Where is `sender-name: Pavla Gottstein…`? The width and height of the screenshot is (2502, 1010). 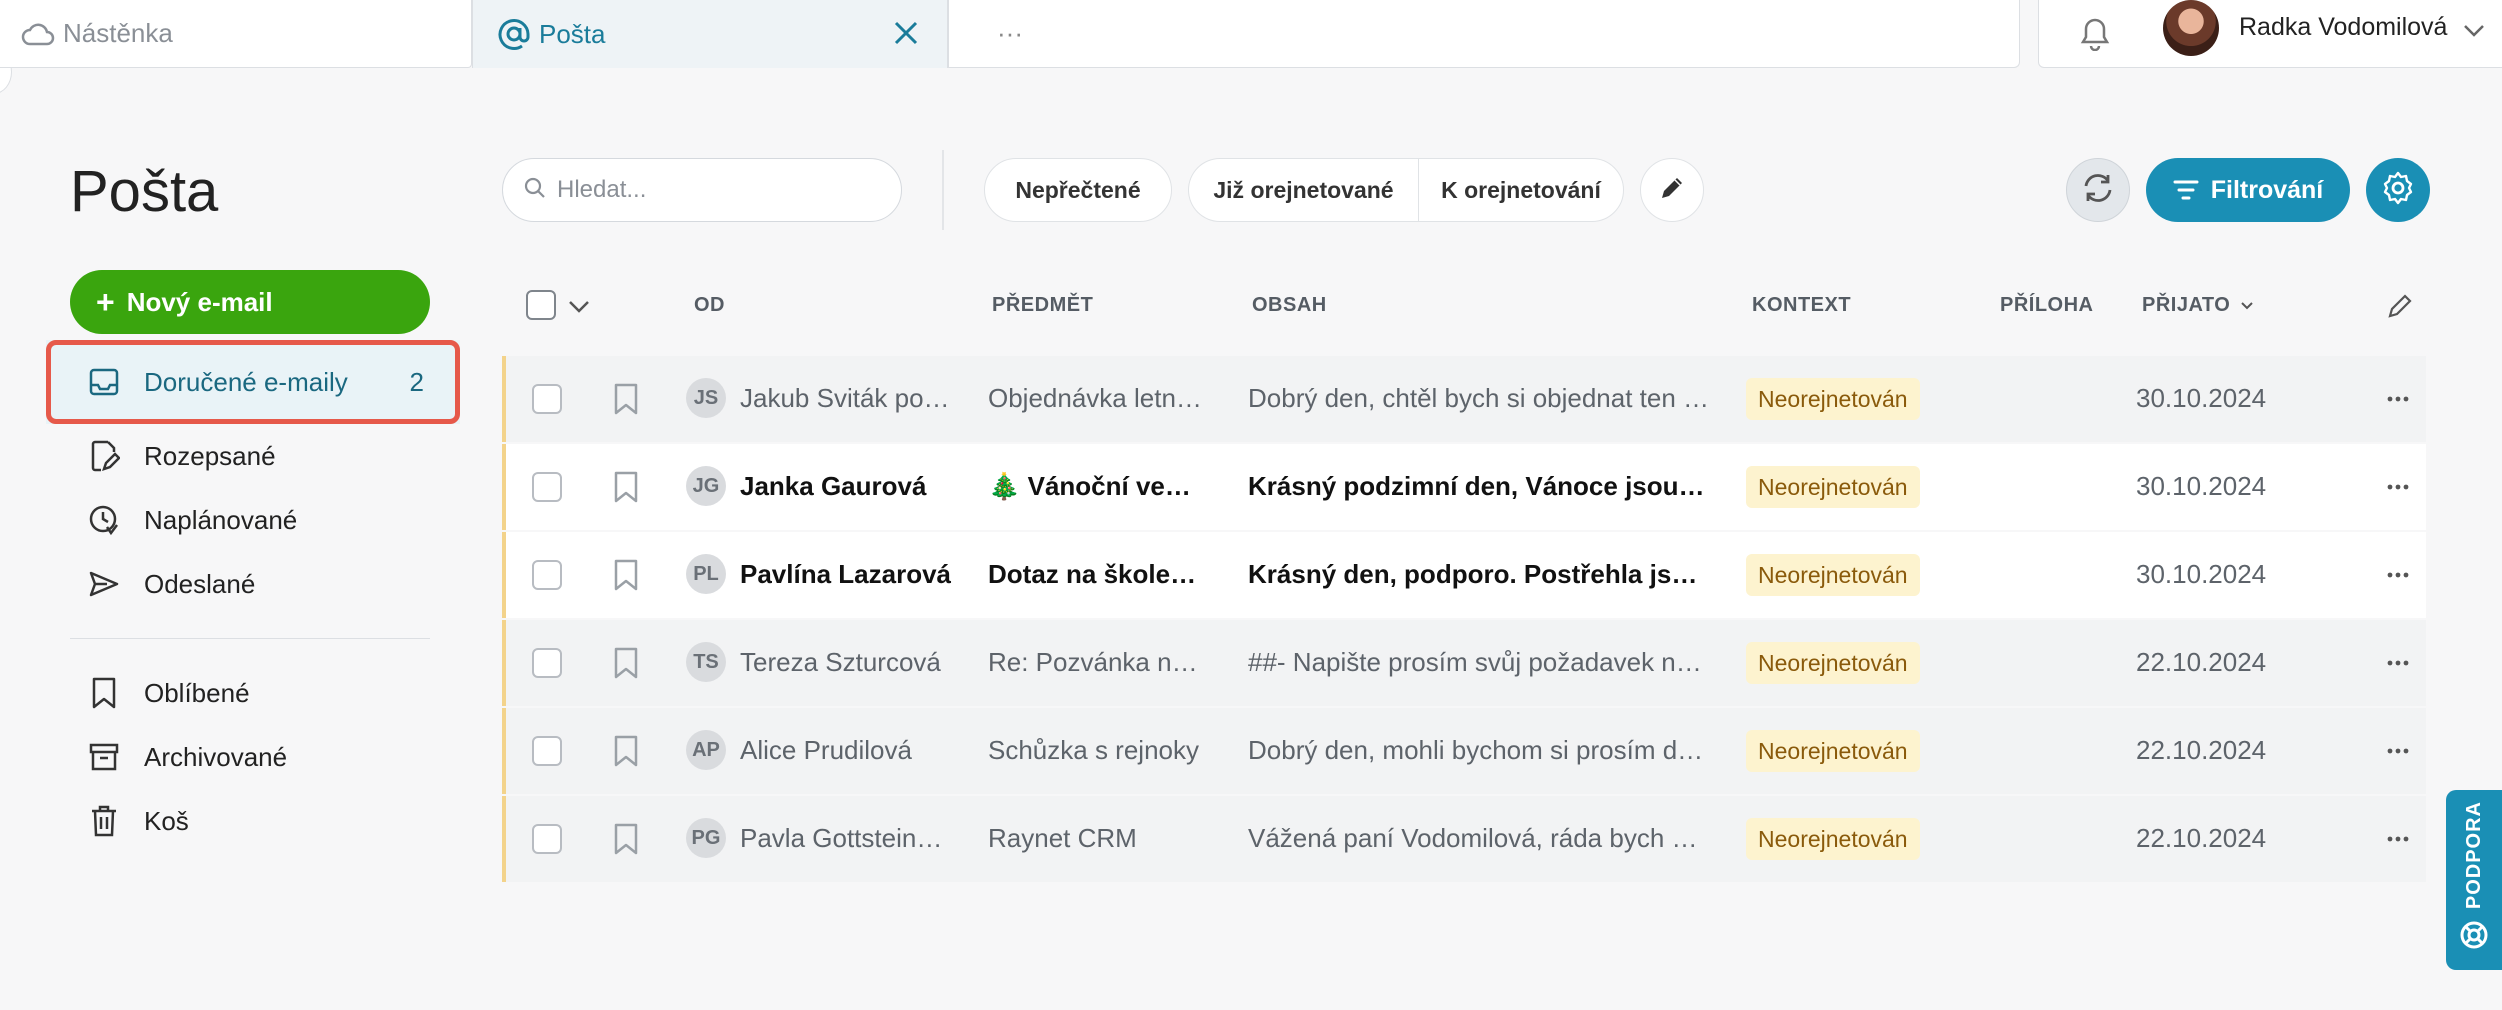
sender-name: Pavla Gottstein… is located at coordinates (841, 838).